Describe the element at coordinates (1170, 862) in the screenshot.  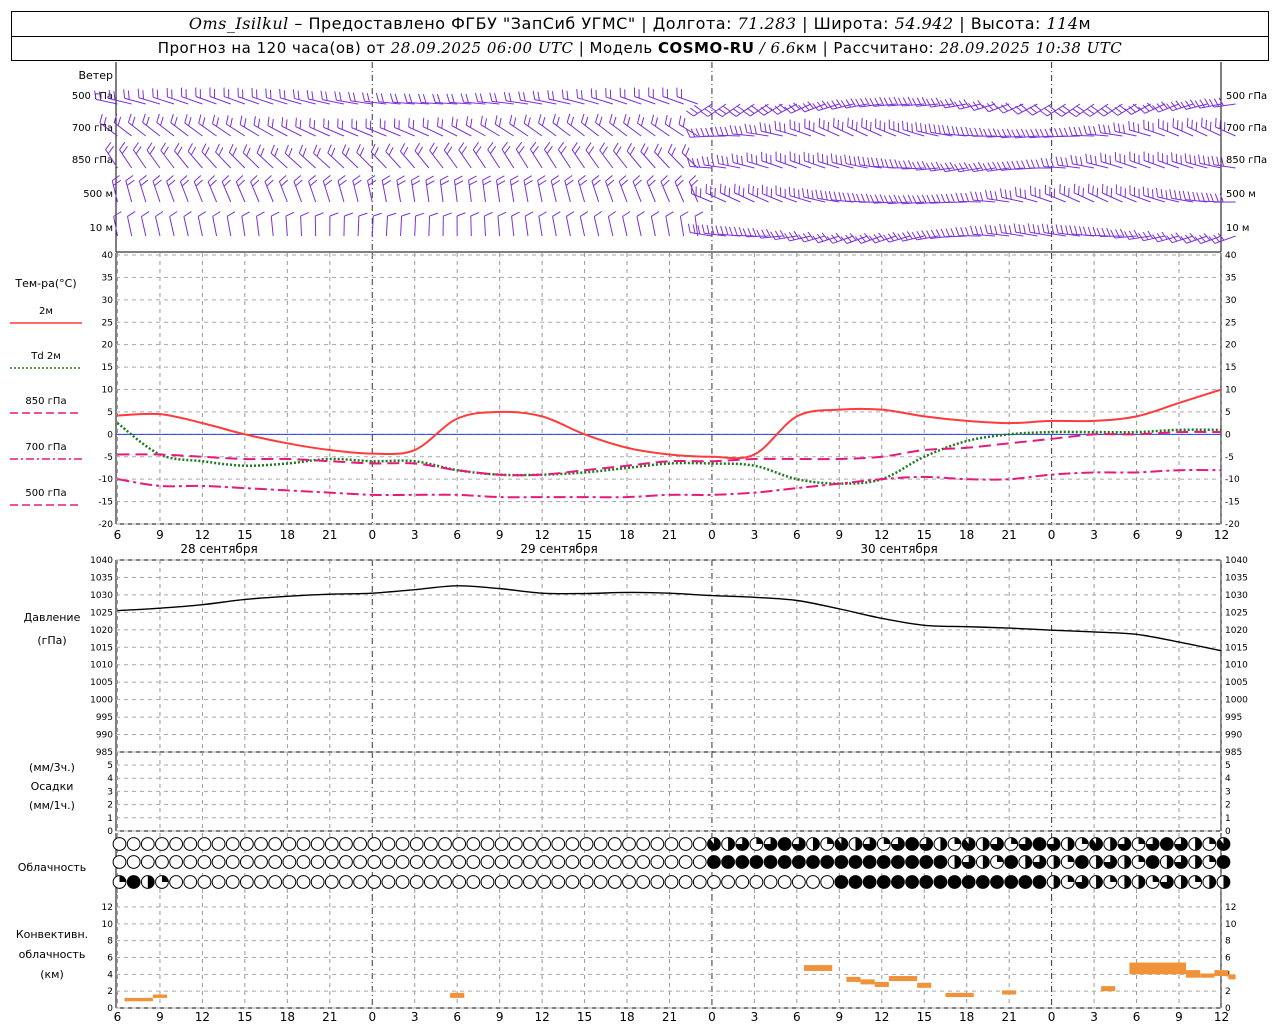
I see `cloud-fill-sector` at that location.